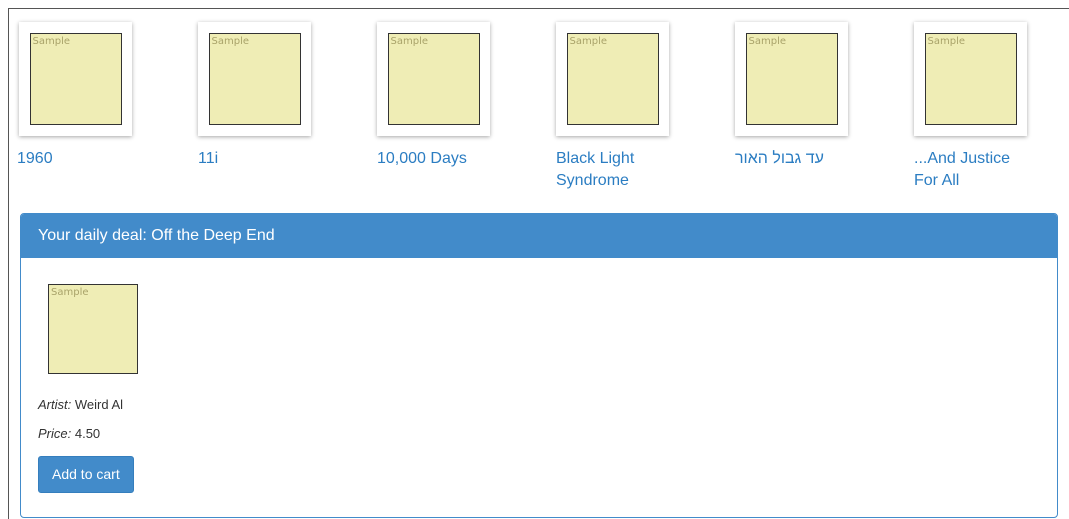 This screenshot has width=1069, height=519. Describe the element at coordinates (55, 433) in the screenshot. I see `price-label: Price:` at that location.